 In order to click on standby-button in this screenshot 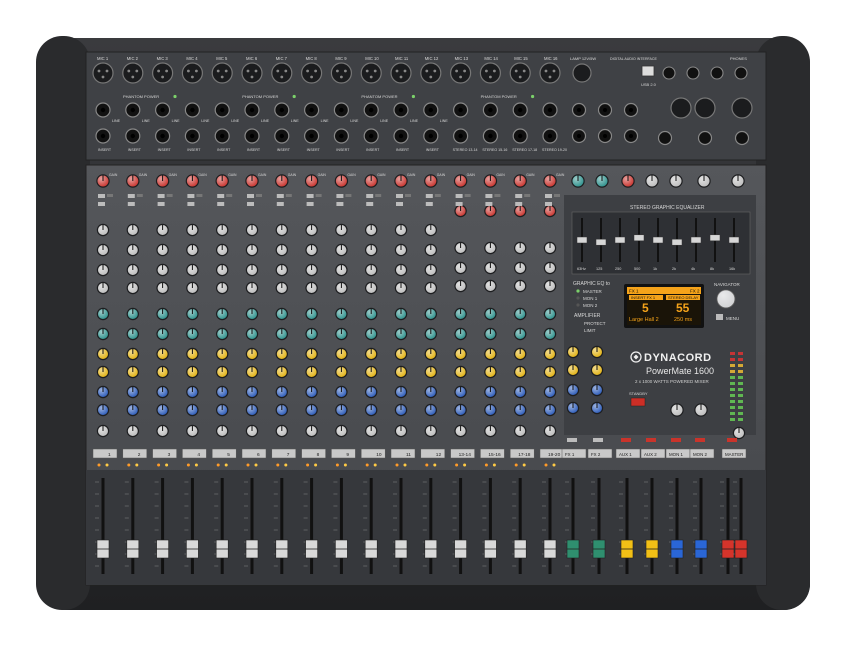, I will do `click(638, 402)`.